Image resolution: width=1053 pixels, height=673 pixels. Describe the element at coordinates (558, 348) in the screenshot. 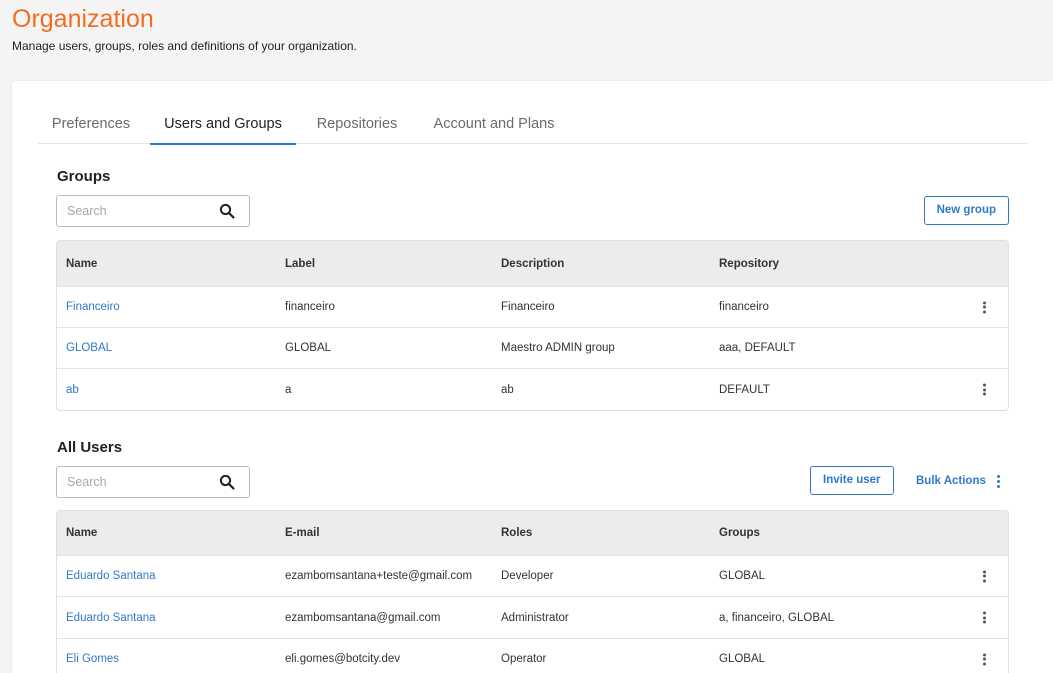

I see `group-description: Maestro ADMIN group` at that location.